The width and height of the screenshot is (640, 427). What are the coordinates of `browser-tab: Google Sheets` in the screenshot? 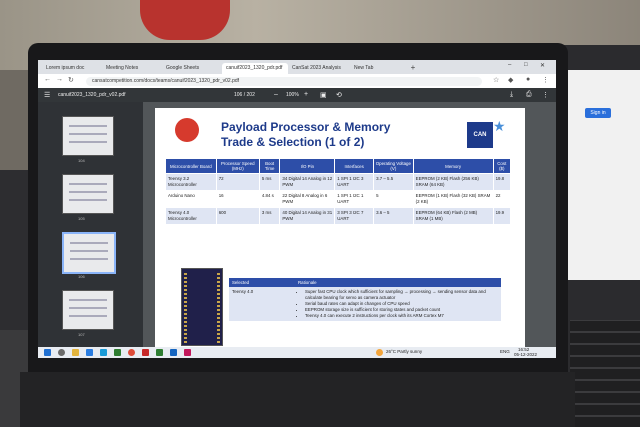 It's located at (192, 68).